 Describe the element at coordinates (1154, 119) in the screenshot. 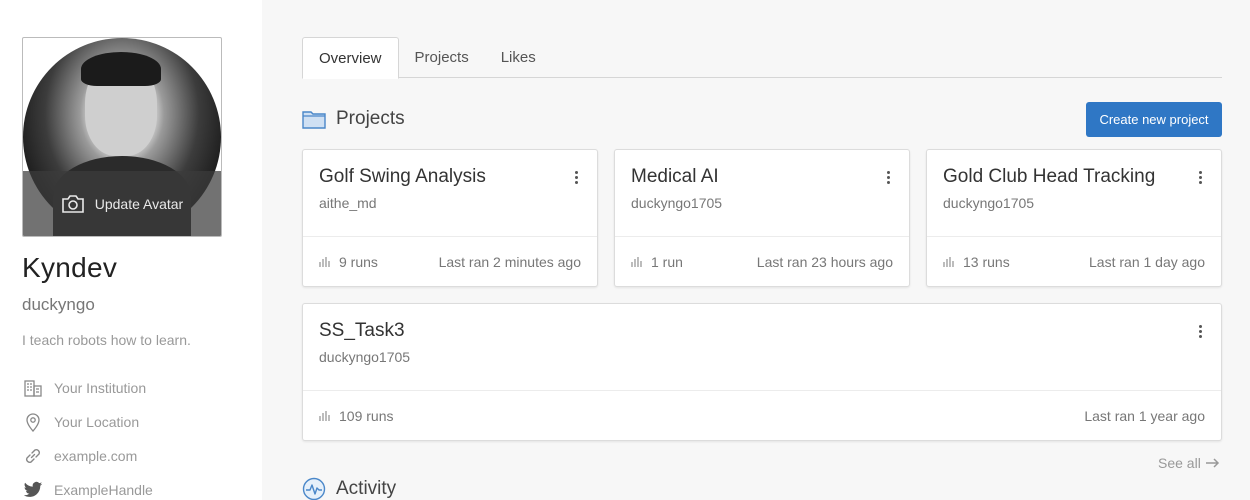

I see `create-new-project-button: Create new project` at that location.